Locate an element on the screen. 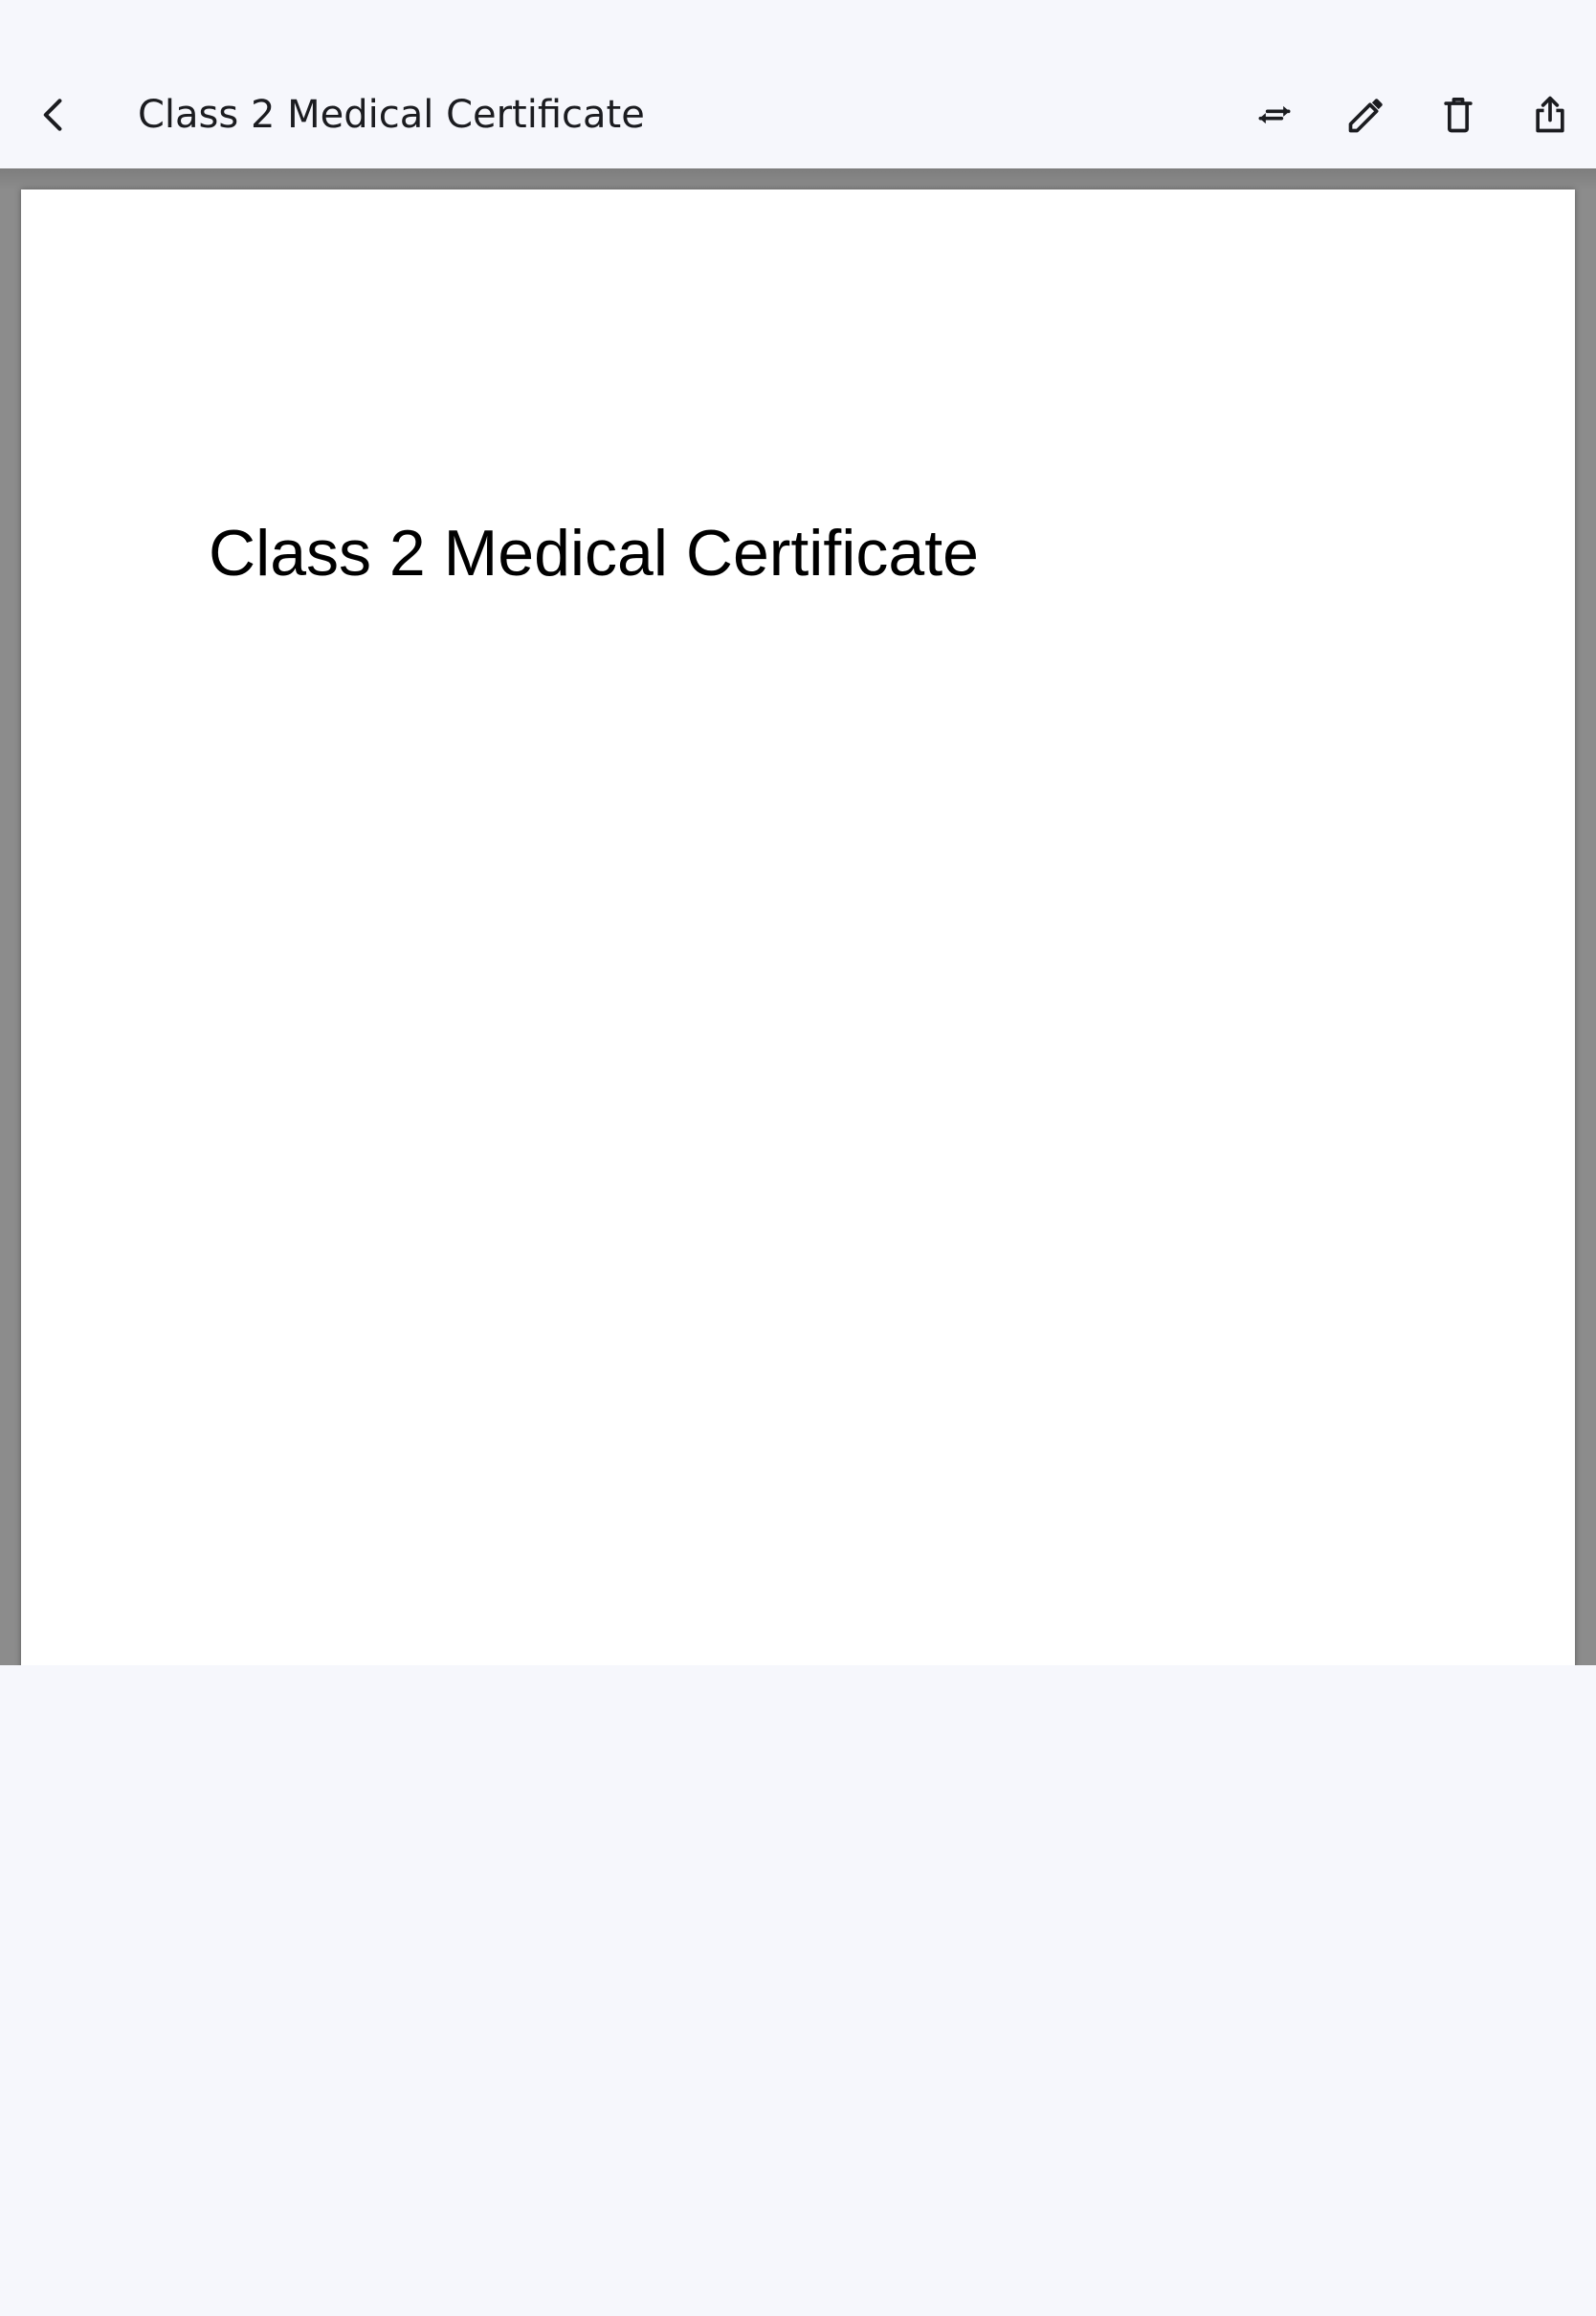 This screenshot has height=2316, width=1596. edit-button is located at coordinates (1367, 115).